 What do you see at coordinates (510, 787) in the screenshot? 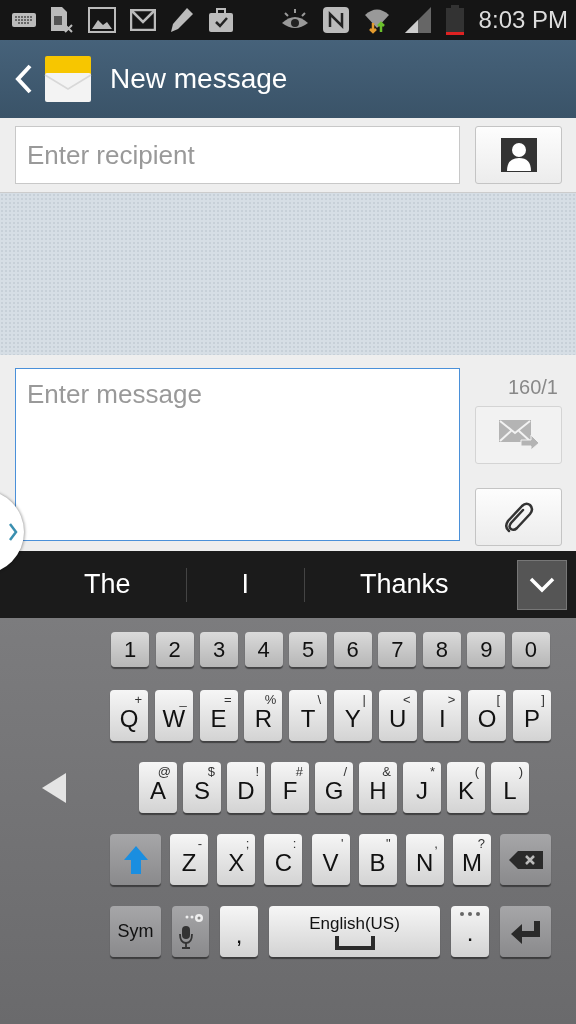
I see `letter-key: ) L` at bounding box center [510, 787].